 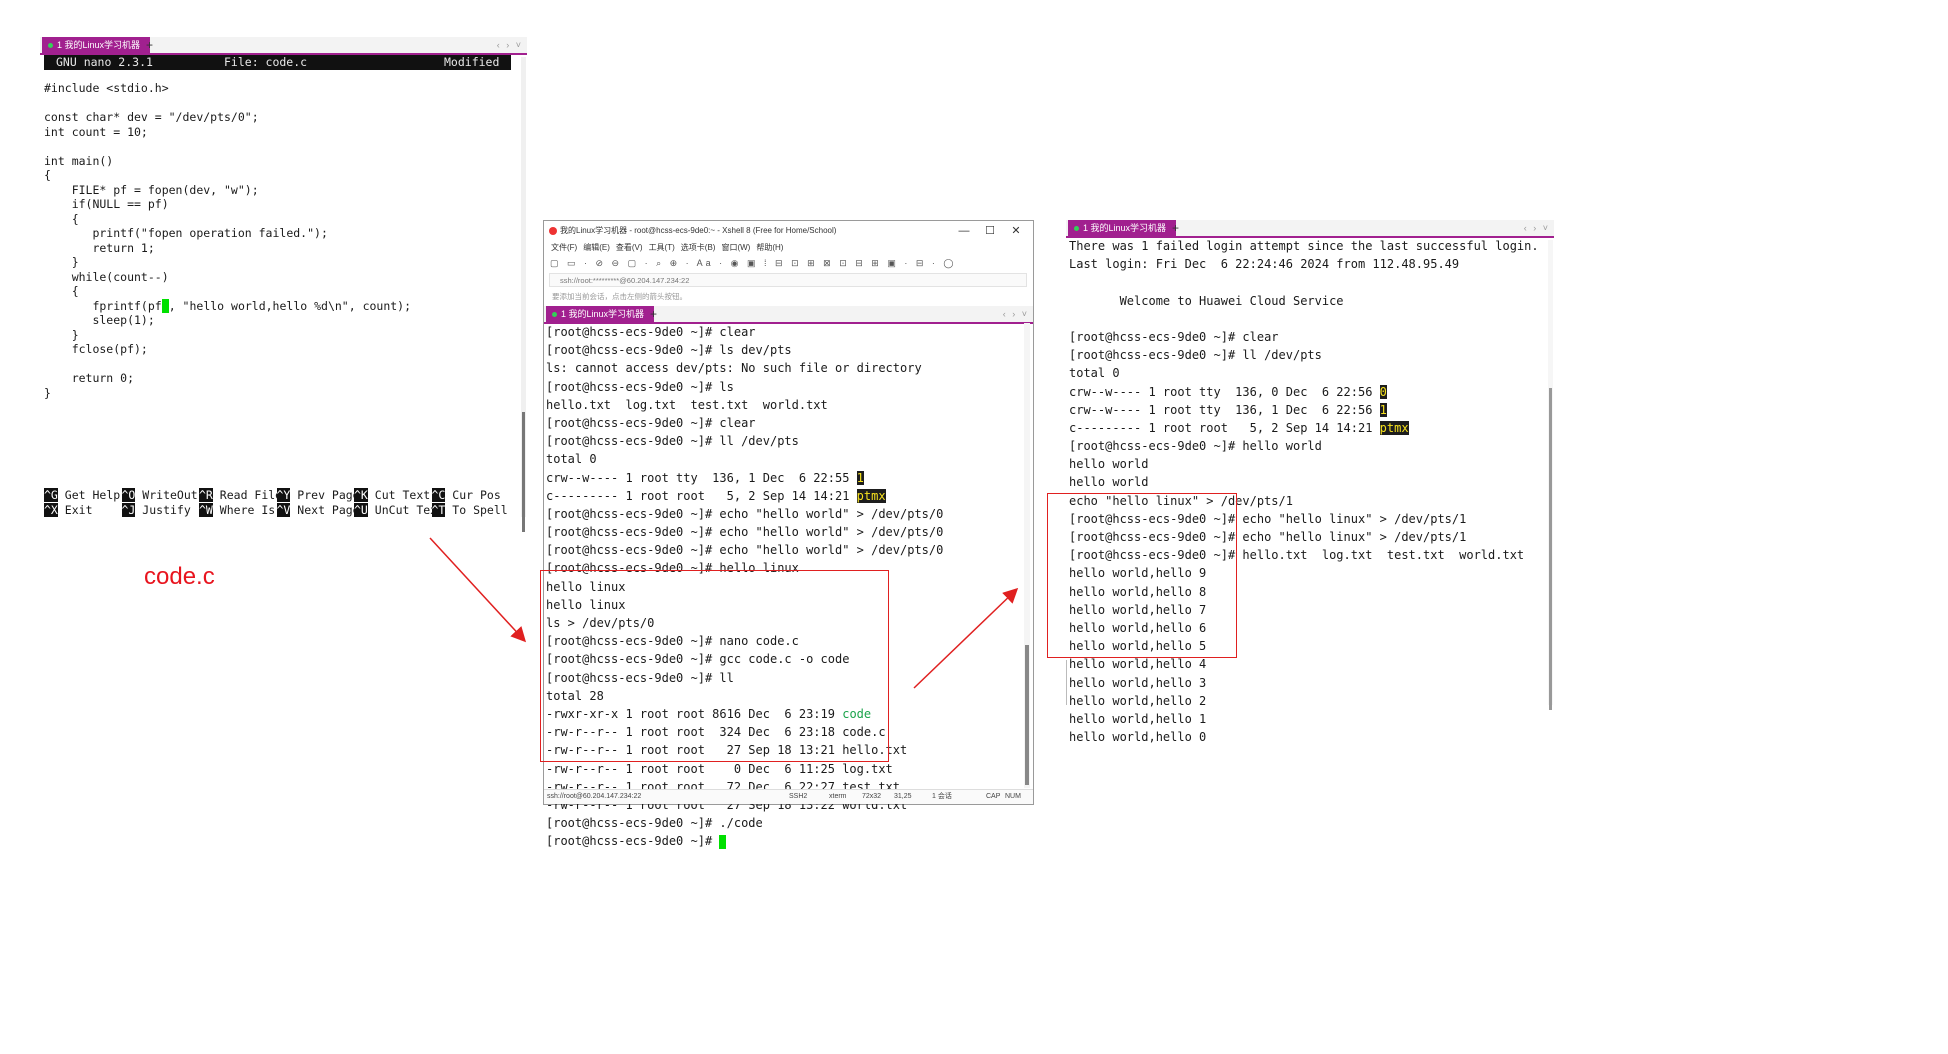 What do you see at coordinates (724, 613) in the screenshot?
I see `annotation-arrows` at bounding box center [724, 613].